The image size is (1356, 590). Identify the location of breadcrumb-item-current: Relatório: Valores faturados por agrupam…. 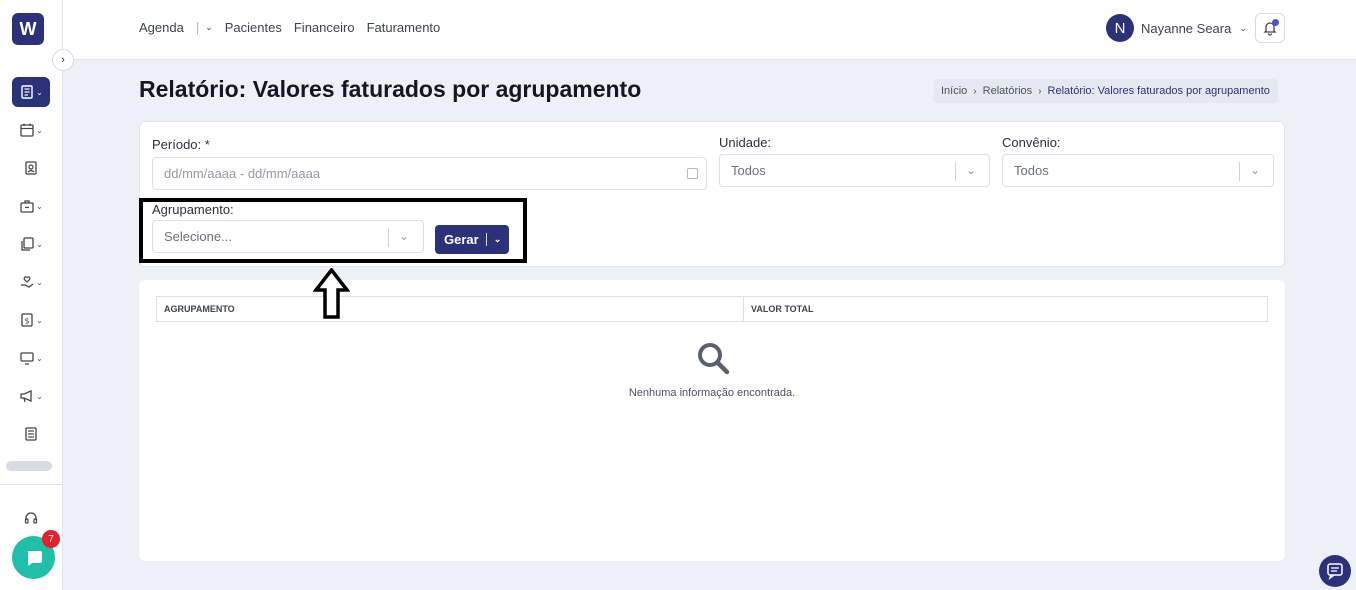
(1158, 91).